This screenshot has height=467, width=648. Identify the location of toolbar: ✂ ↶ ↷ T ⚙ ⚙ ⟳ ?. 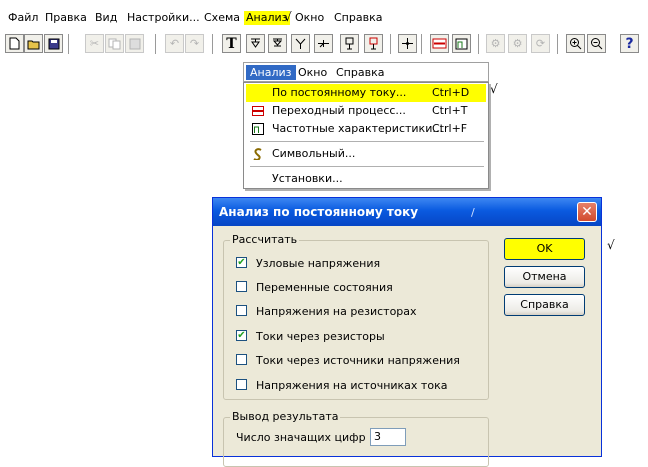
(324, 44).